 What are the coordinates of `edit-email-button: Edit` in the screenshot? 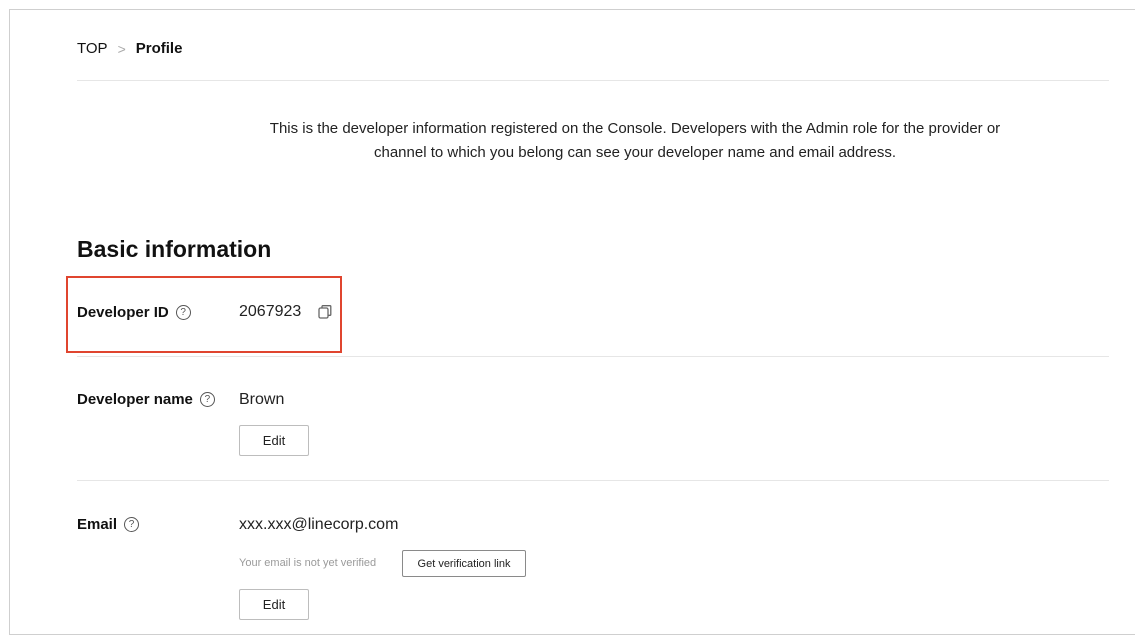 It's located at (274, 604).